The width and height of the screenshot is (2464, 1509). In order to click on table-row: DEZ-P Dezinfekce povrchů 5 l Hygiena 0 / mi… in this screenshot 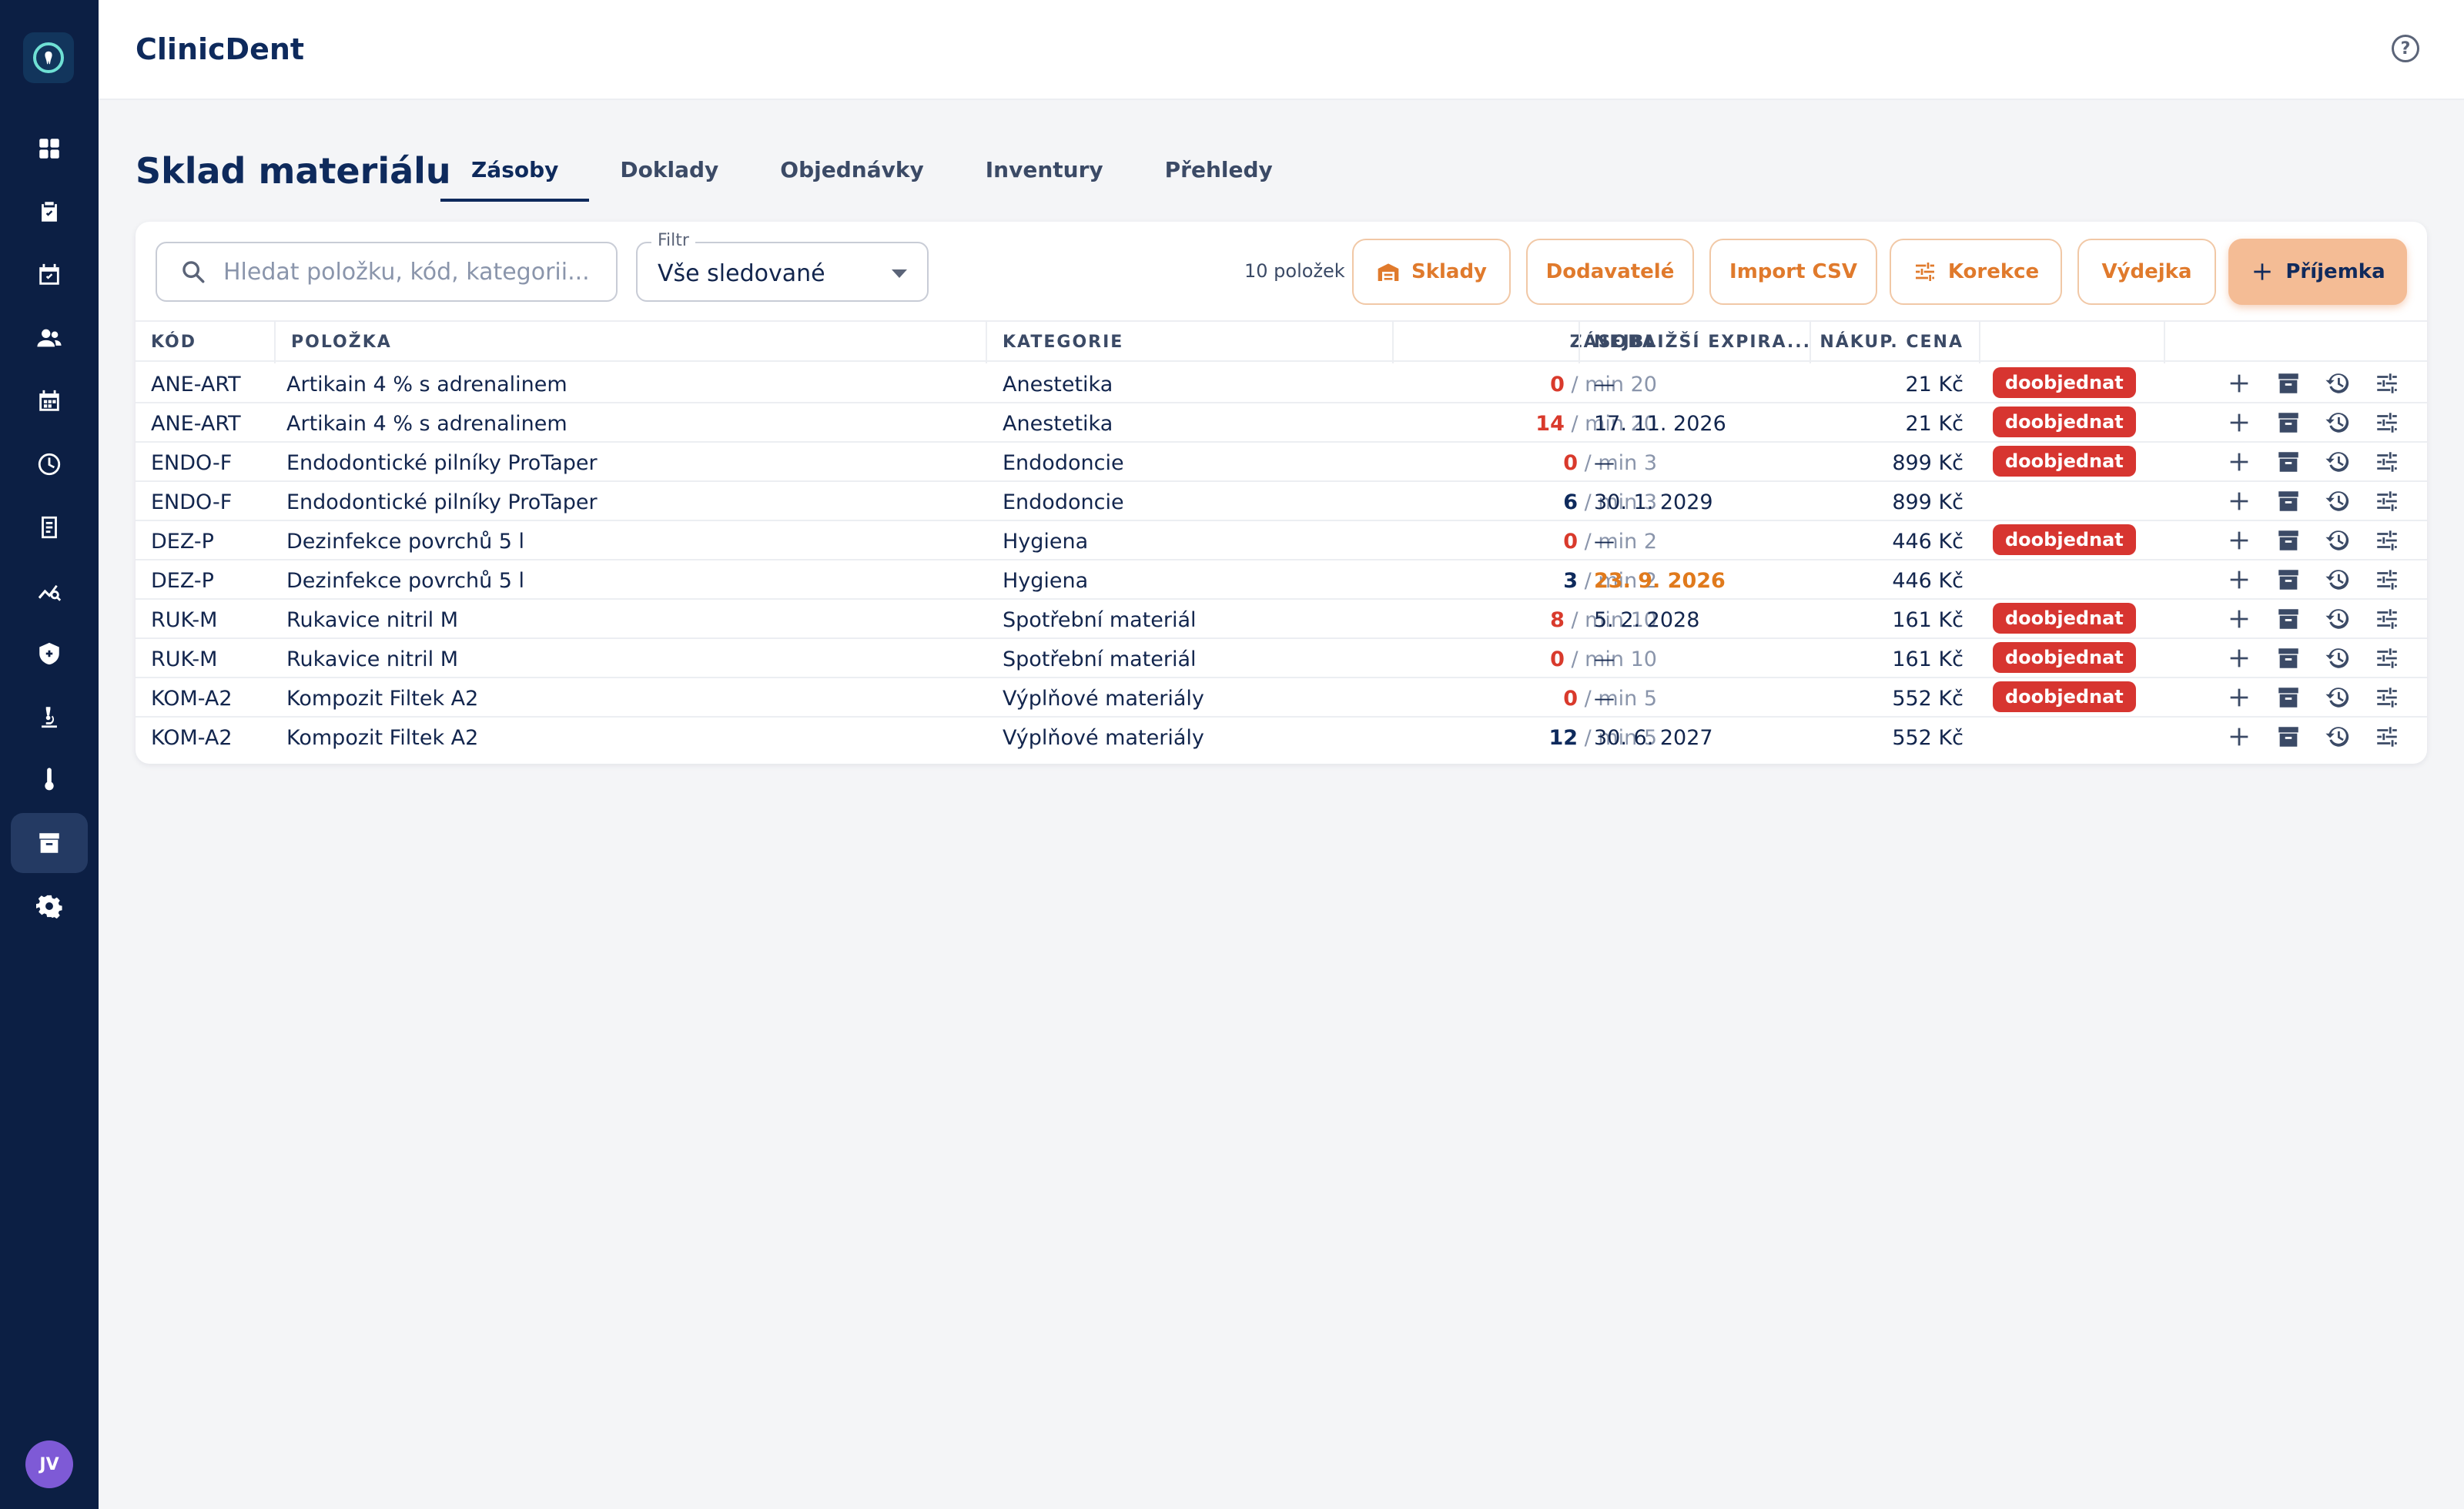, I will do `click(1281, 540)`.